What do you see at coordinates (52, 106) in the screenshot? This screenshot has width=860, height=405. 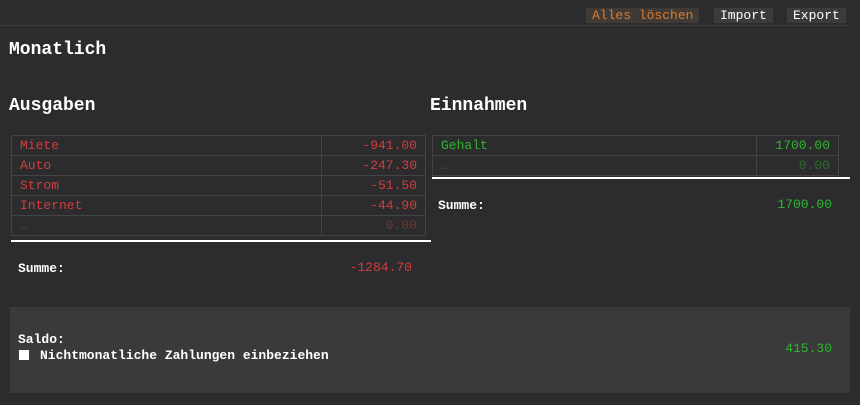 I see `expenses-heading: Ausgaben` at bounding box center [52, 106].